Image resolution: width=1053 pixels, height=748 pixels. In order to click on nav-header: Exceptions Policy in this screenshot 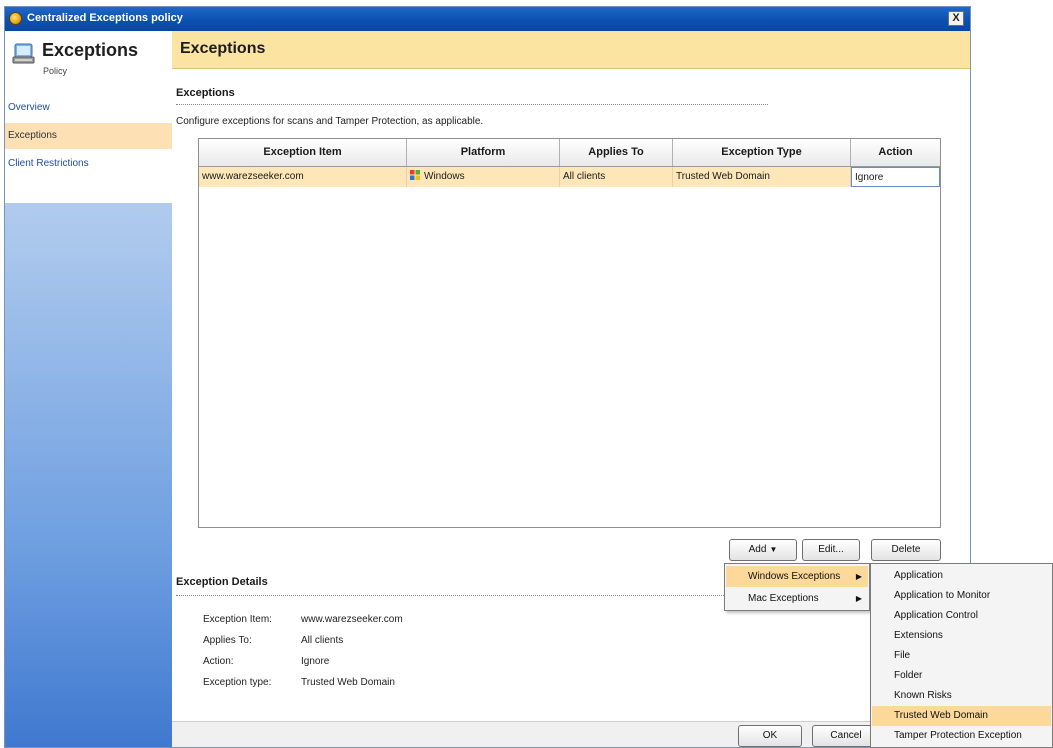, I will do `click(88, 60)`.